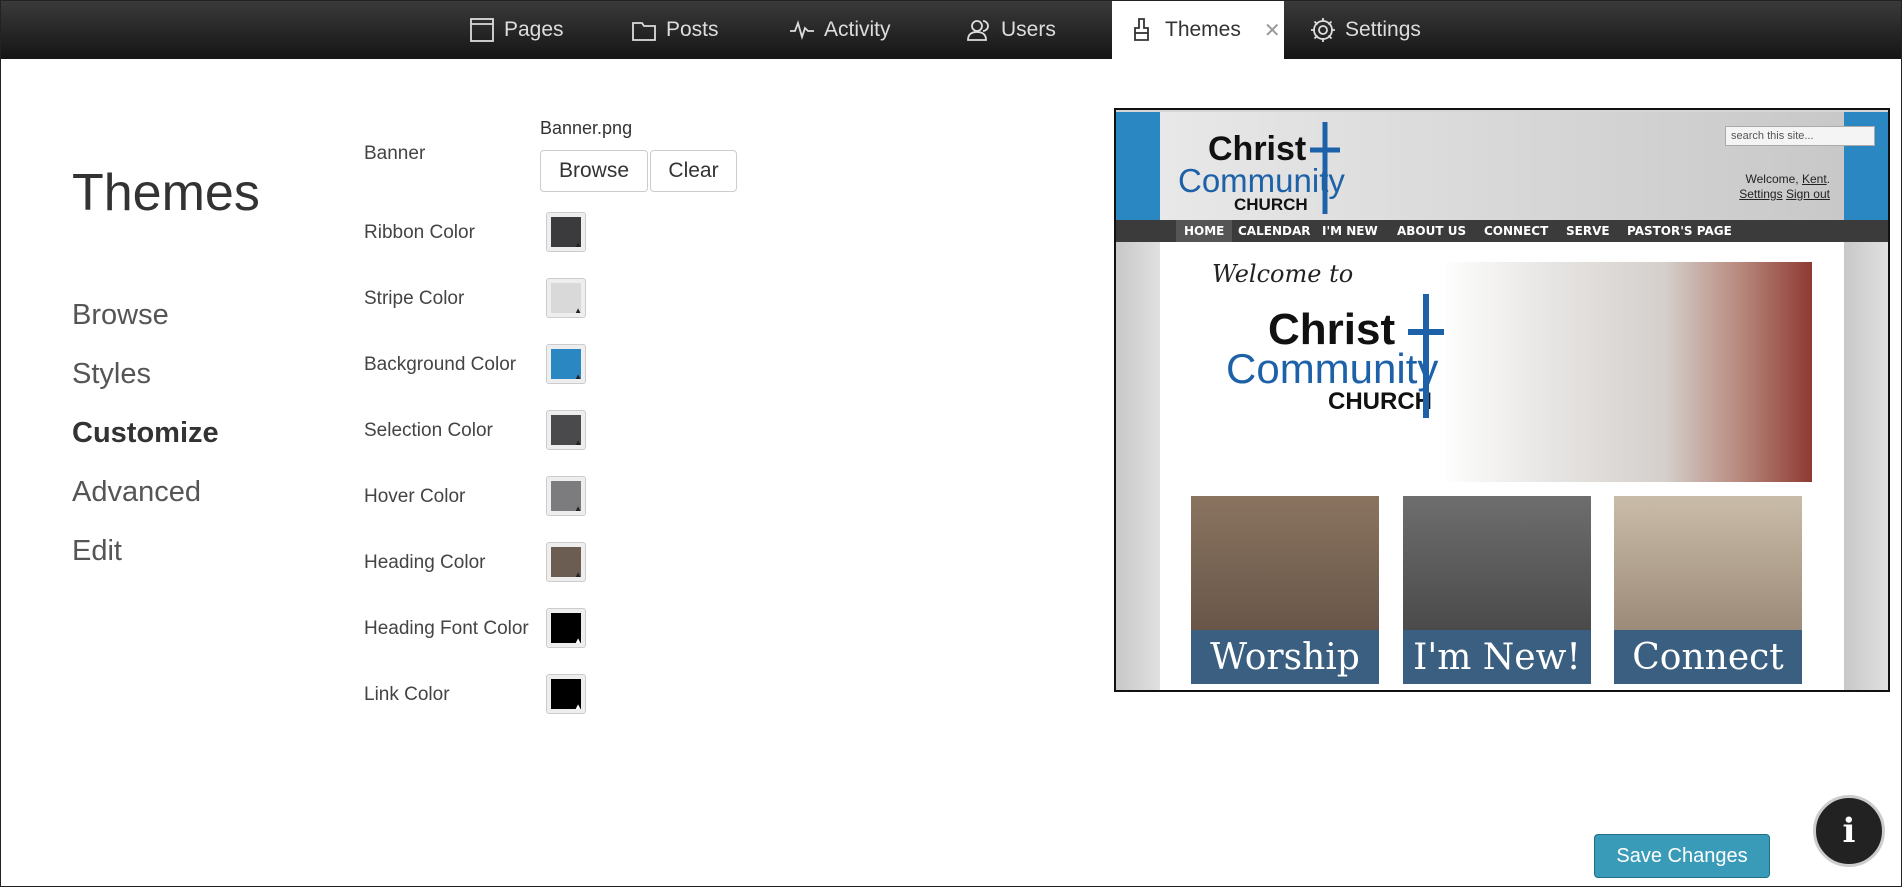  I want to click on preview-nav-item: HOME, so click(1204, 231).